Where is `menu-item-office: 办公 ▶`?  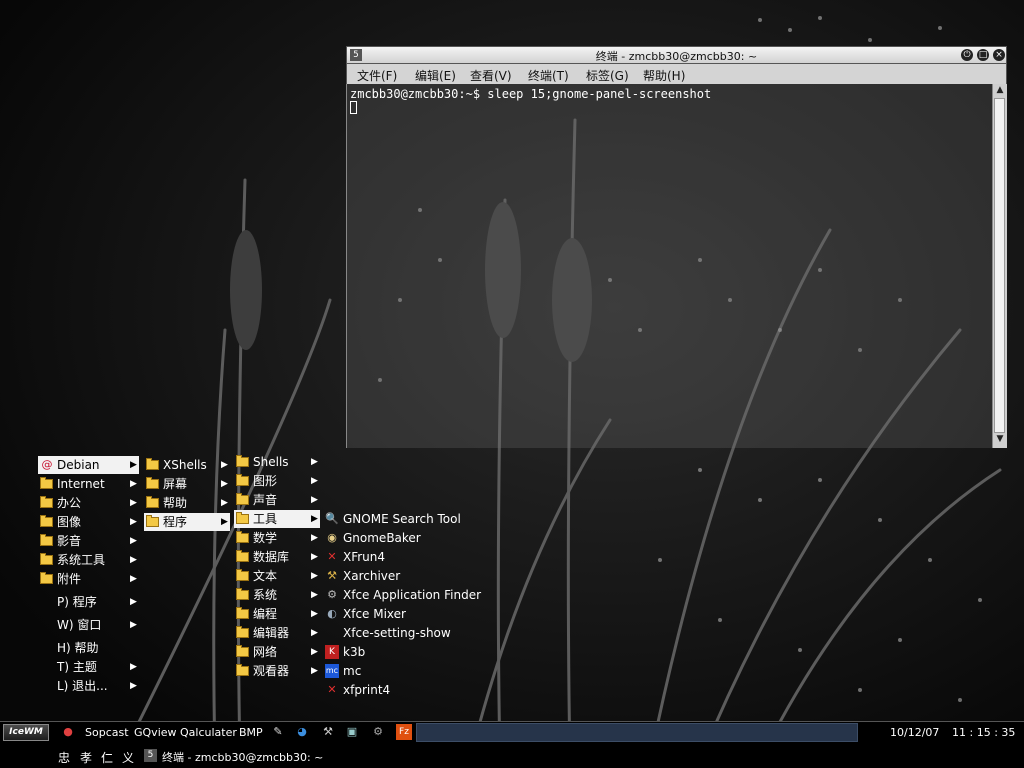
menu-item-office: 办公 ▶ is located at coordinates (88, 503).